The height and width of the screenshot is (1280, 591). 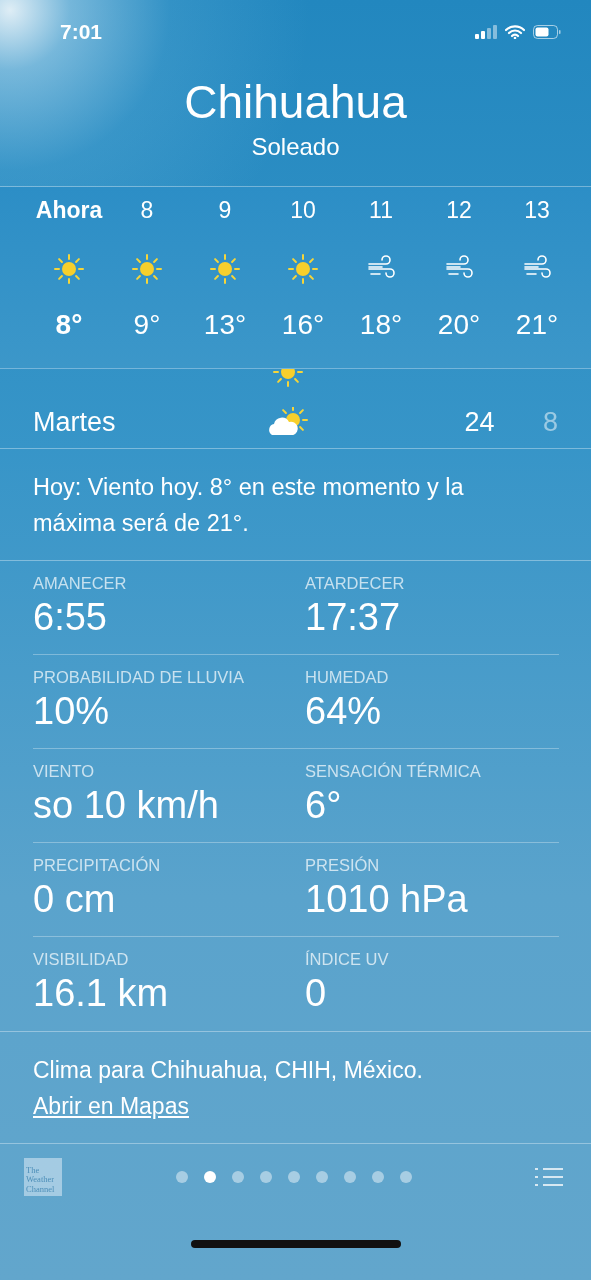 I want to click on hour-temperature: 13°, so click(x=225, y=325).